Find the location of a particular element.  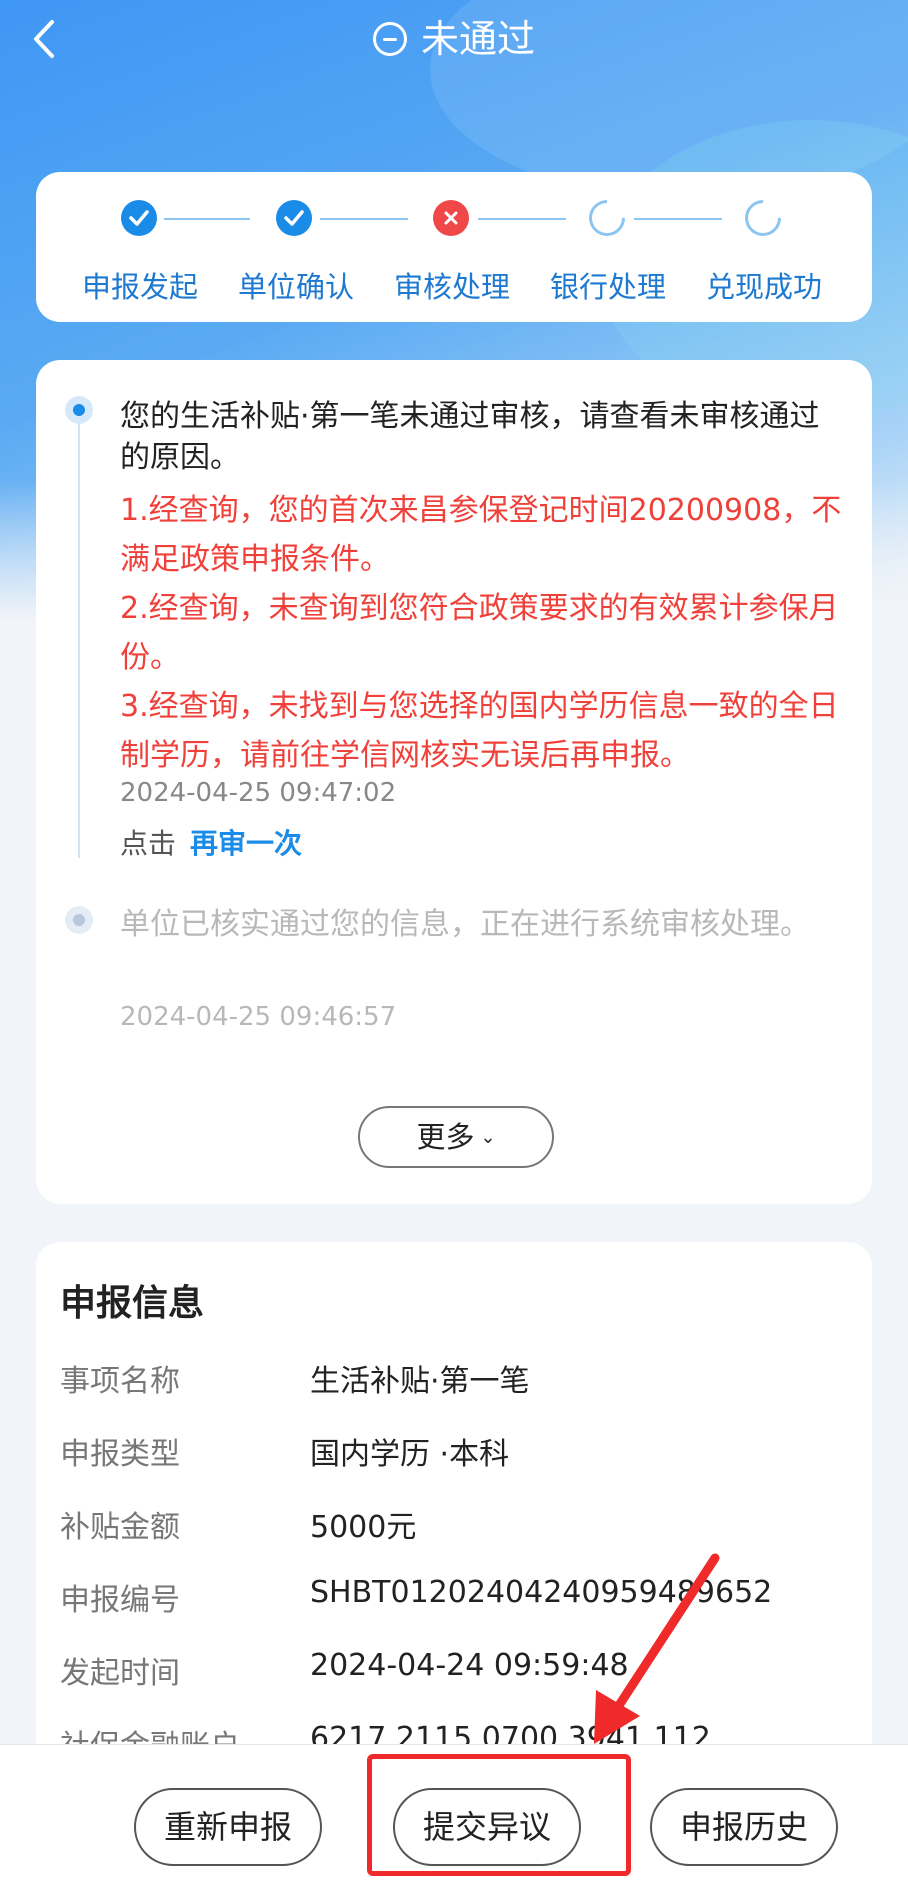

step-label: 单位确认 is located at coordinates (295, 287).